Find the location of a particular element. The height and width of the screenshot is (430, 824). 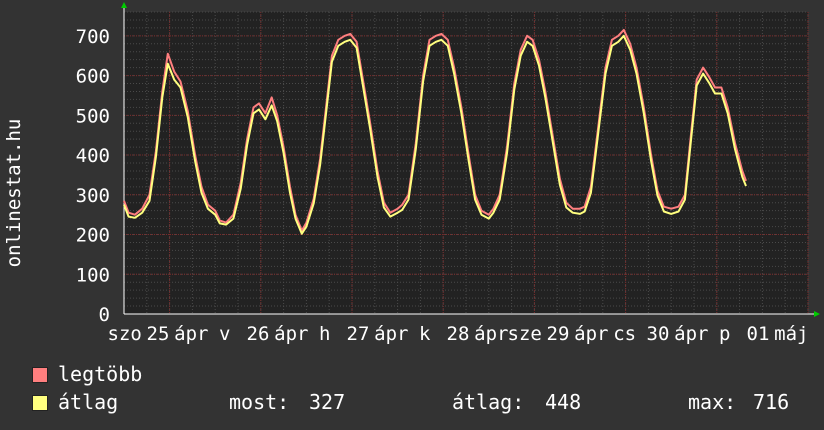

y-tick-label: 400 is located at coordinates (93, 156).